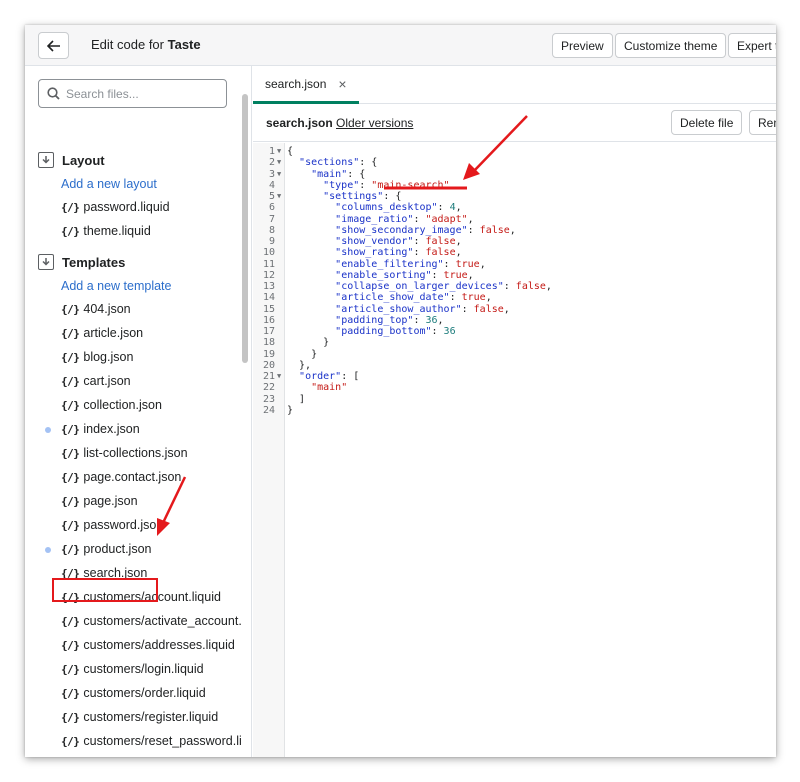  What do you see at coordinates (383, 275) in the screenshot?
I see `code-token: "enable_sorting"` at bounding box center [383, 275].